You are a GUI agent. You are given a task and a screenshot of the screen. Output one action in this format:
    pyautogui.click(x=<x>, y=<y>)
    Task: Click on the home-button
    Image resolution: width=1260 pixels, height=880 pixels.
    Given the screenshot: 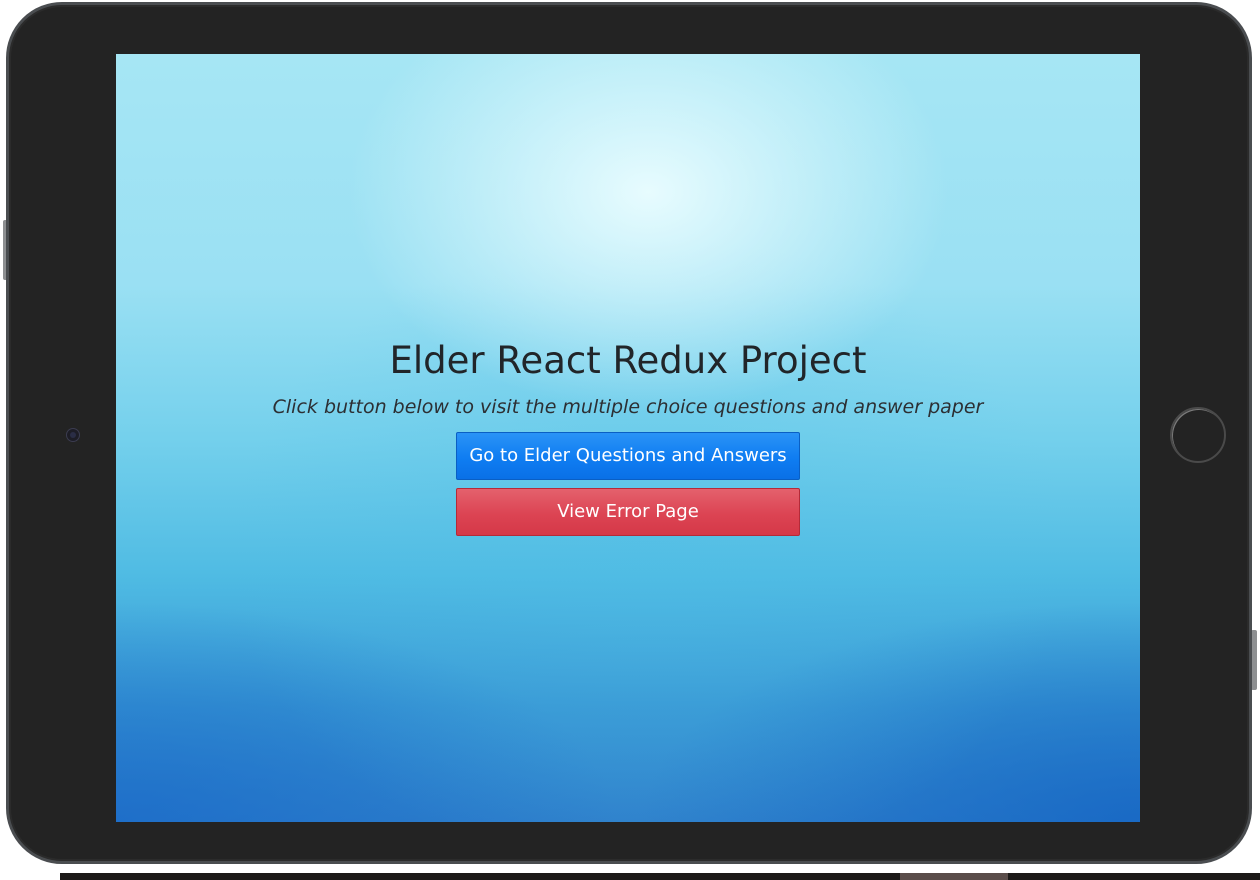 What is the action you would take?
    pyautogui.click(x=1198, y=435)
    